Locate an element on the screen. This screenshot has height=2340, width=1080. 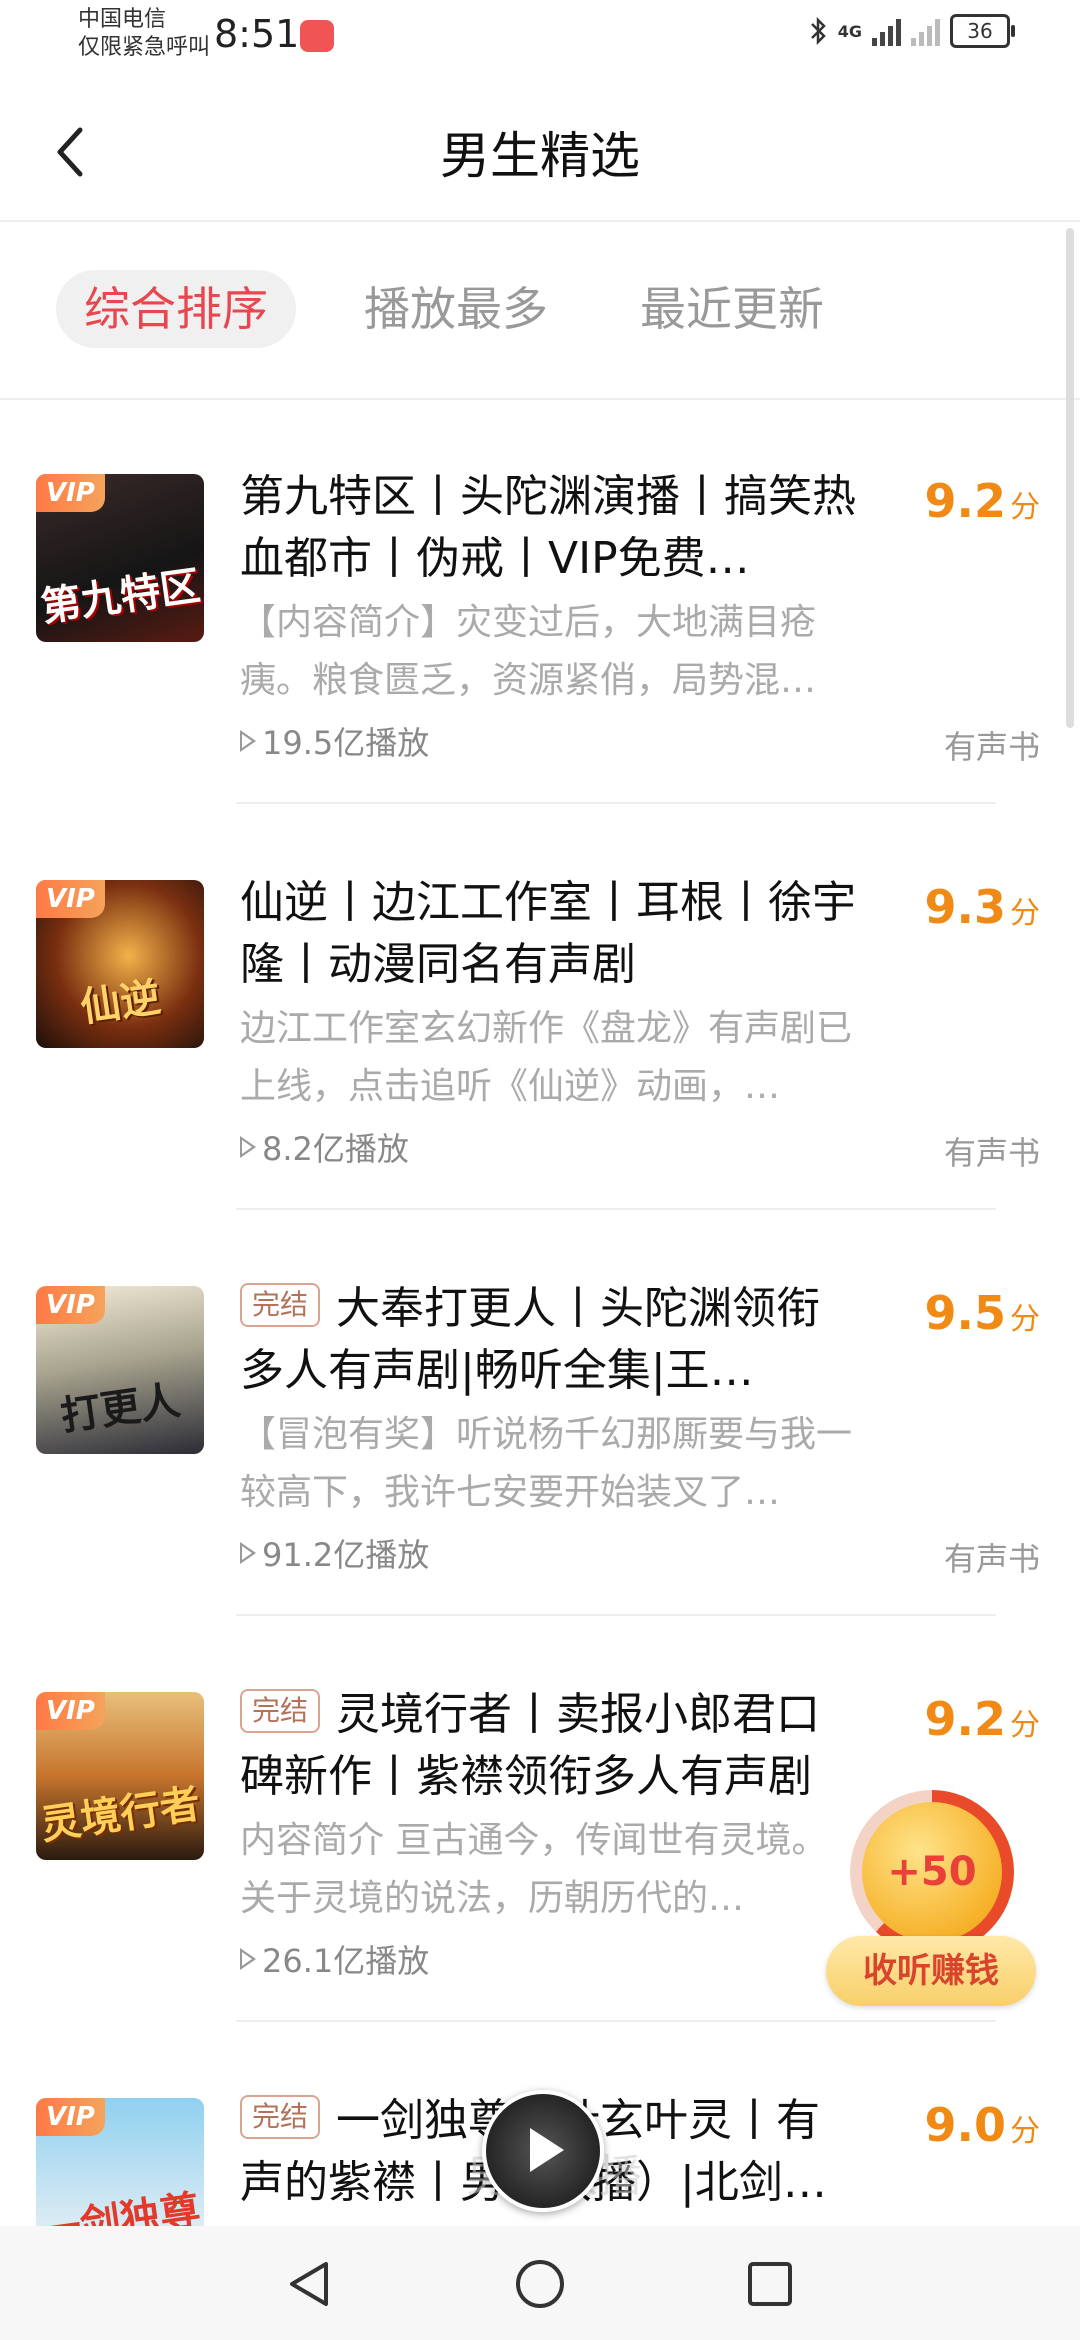
coin-icon: +50 is located at coordinates (932, 1872).